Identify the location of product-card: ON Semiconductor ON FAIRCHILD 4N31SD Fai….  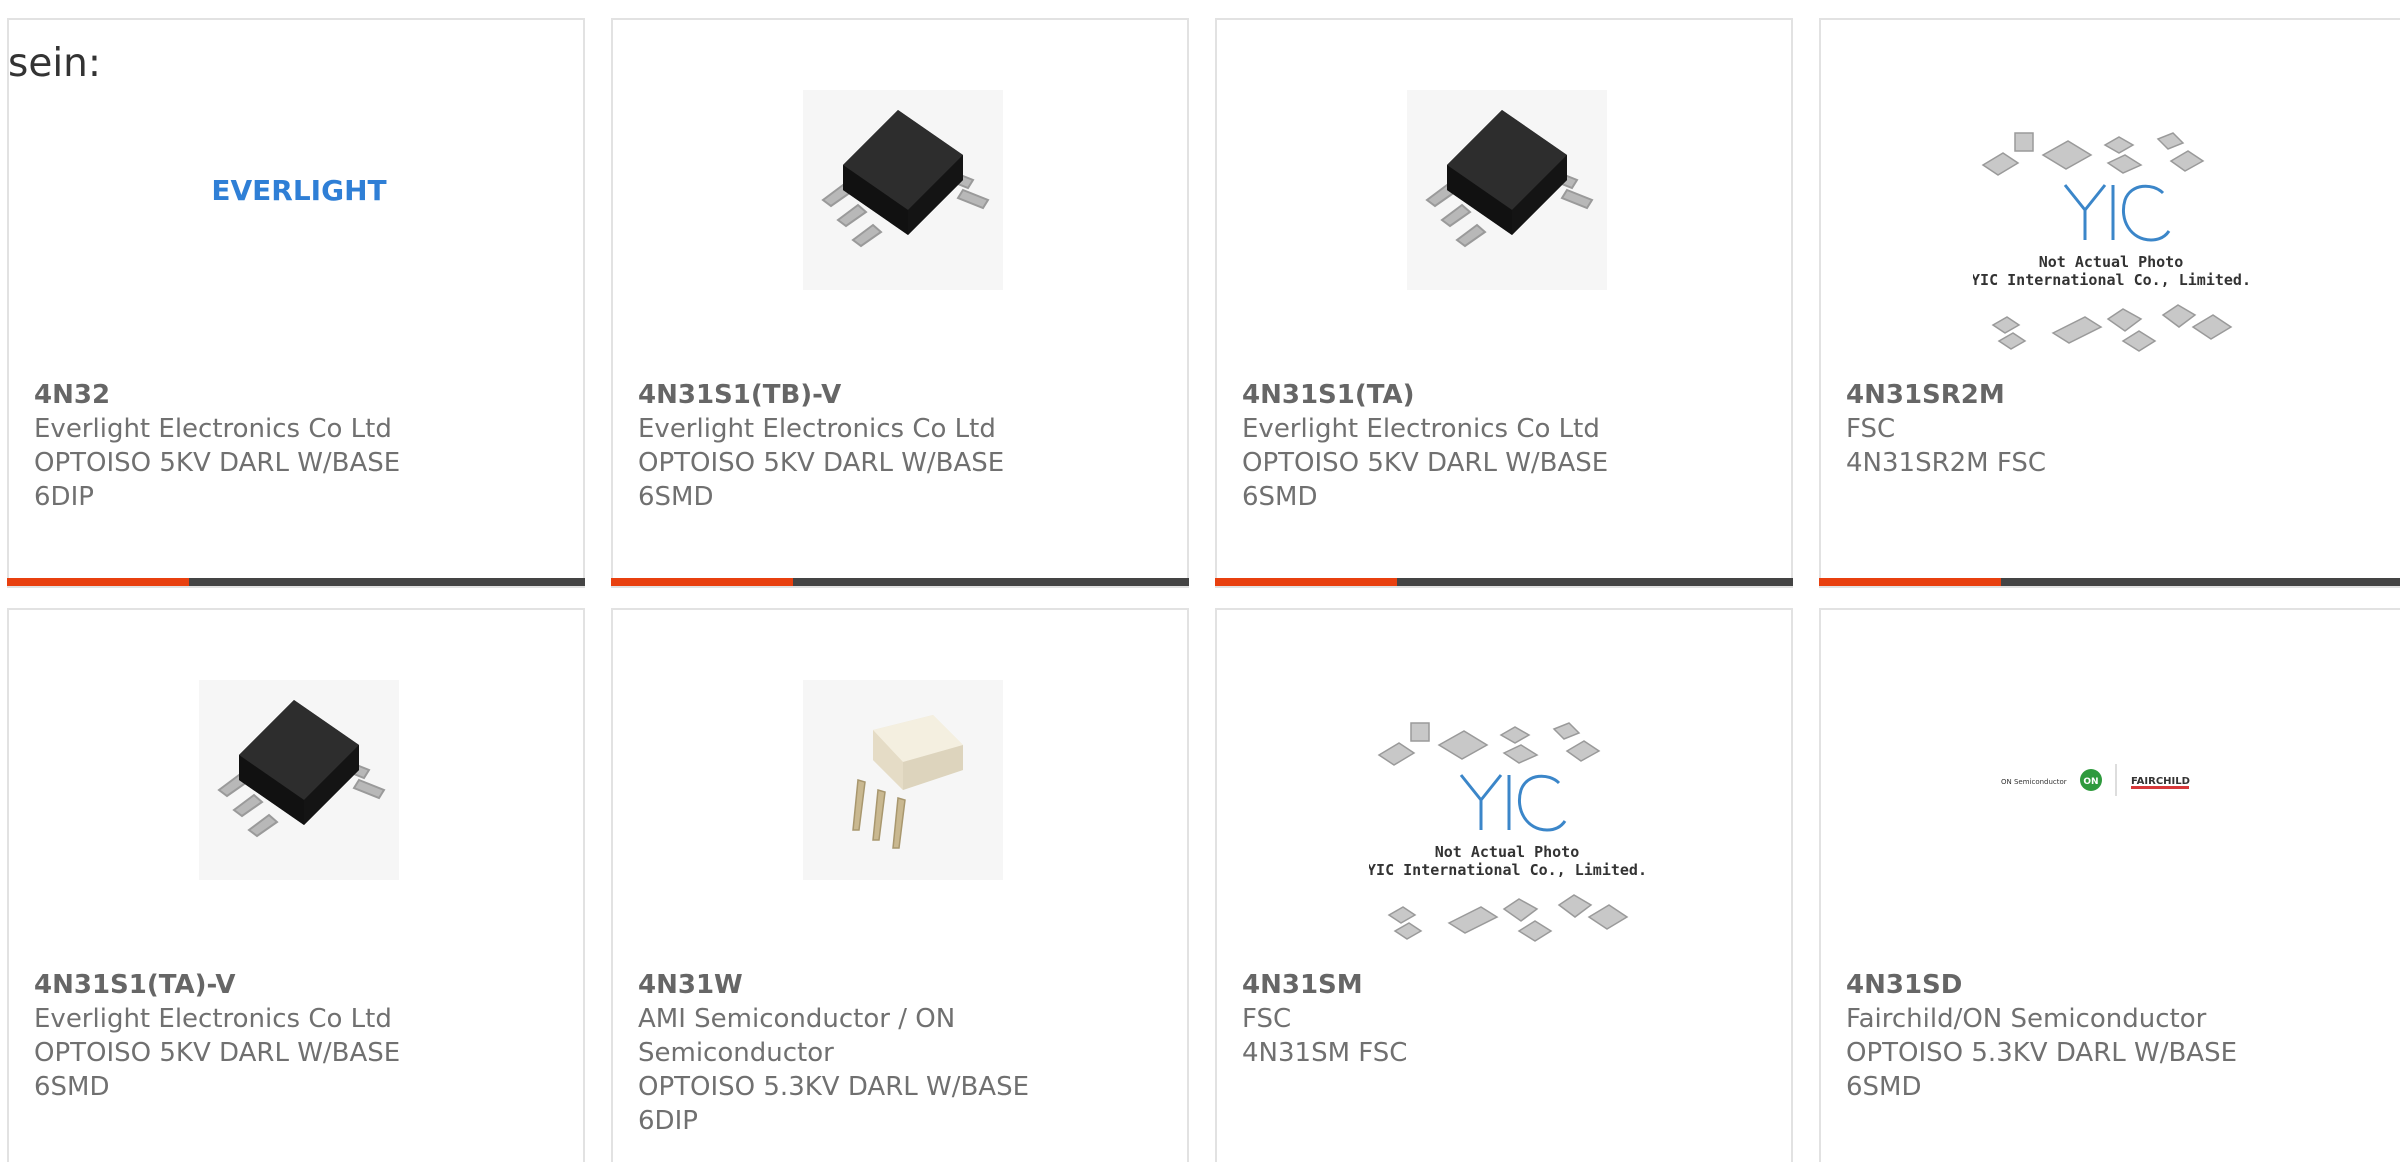
(2109, 885).